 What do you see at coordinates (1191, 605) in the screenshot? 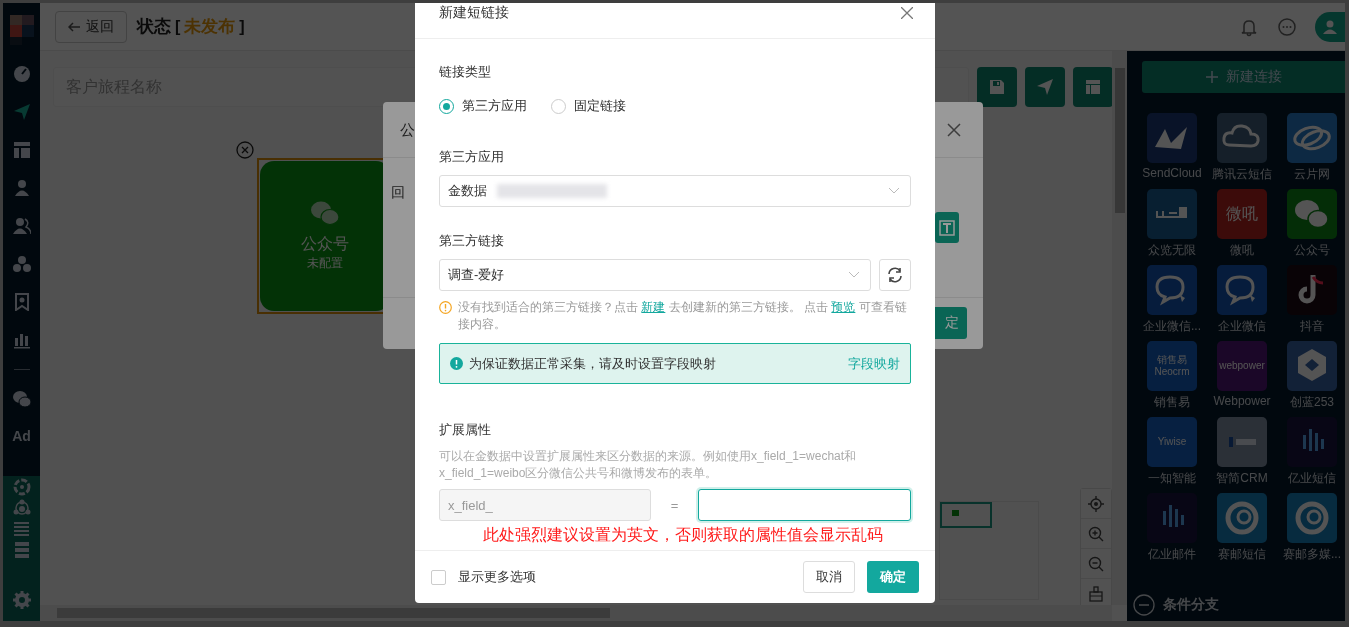
I see `section-title: 条件分支` at bounding box center [1191, 605].